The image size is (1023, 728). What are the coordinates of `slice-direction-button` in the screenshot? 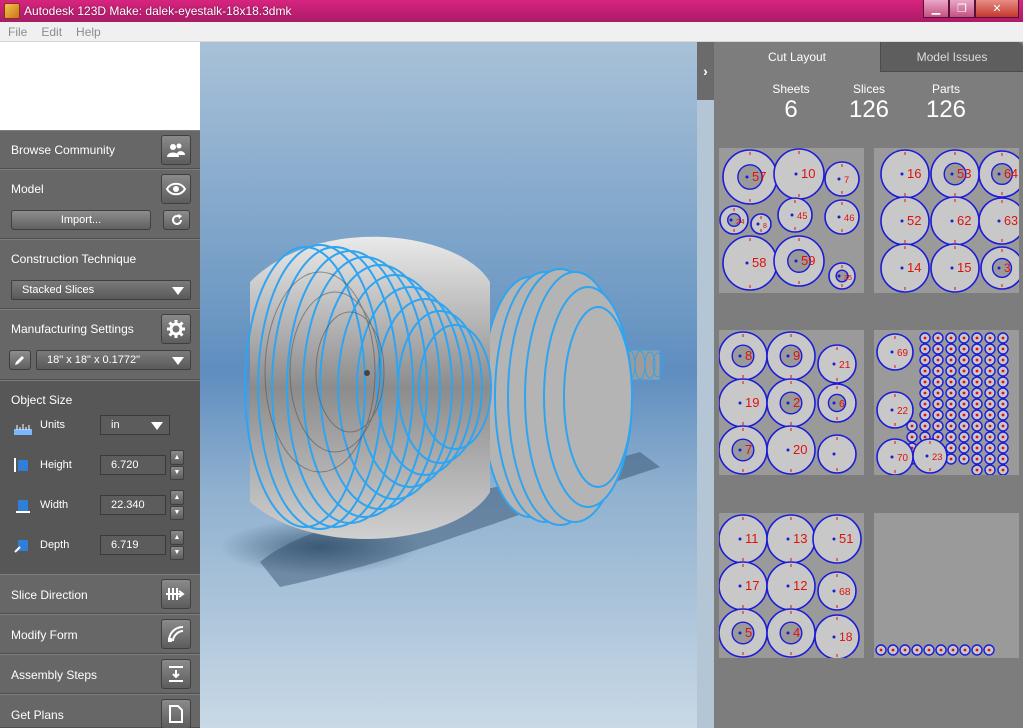 It's located at (176, 594).